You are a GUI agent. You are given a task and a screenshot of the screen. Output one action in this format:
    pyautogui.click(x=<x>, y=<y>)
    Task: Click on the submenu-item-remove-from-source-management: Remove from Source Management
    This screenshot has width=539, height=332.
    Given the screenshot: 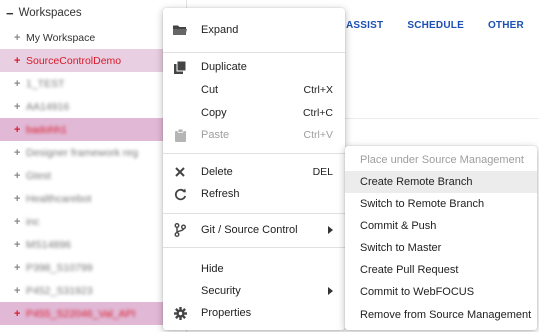 What is the action you would take?
    pyautogui.click(x=441, y=315)
    